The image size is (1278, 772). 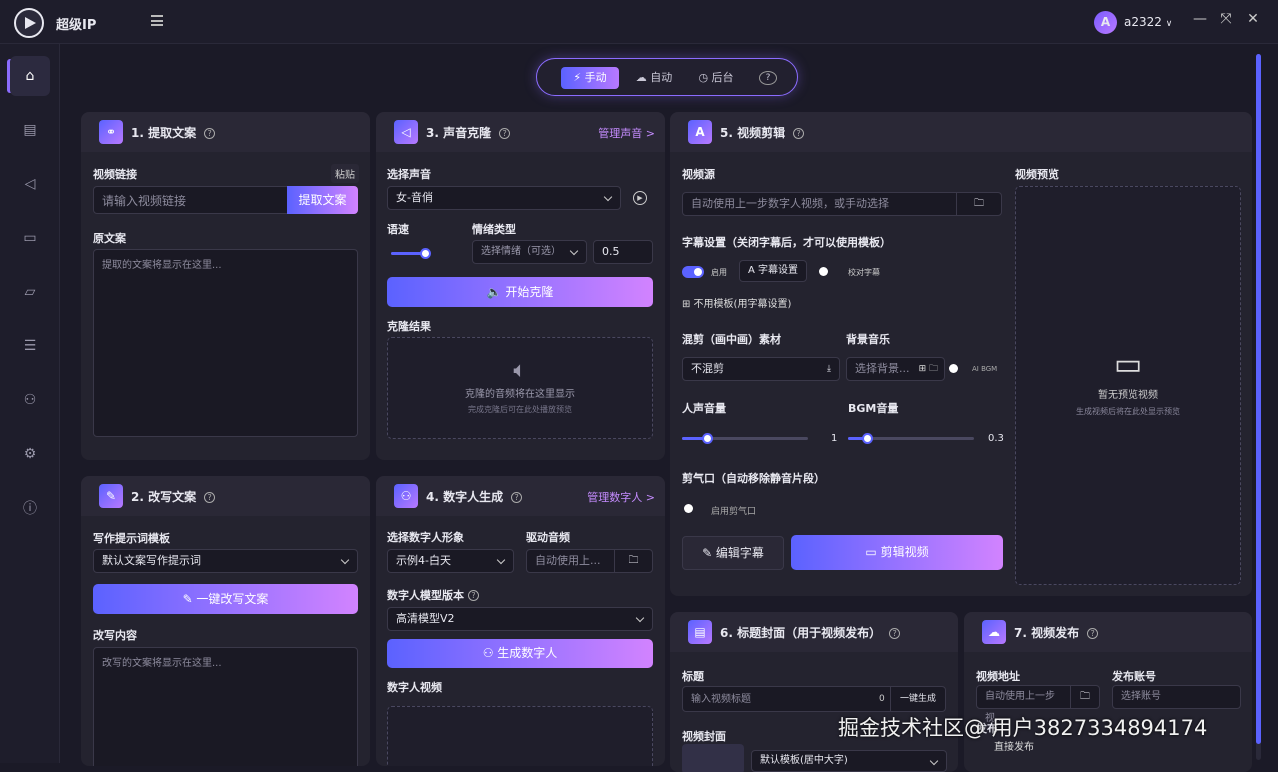 What do you see at coordinates (761, 369) in the screenshot?
I see `mix-select: 不混剪 ⤓` at bounding box center [761, 369].